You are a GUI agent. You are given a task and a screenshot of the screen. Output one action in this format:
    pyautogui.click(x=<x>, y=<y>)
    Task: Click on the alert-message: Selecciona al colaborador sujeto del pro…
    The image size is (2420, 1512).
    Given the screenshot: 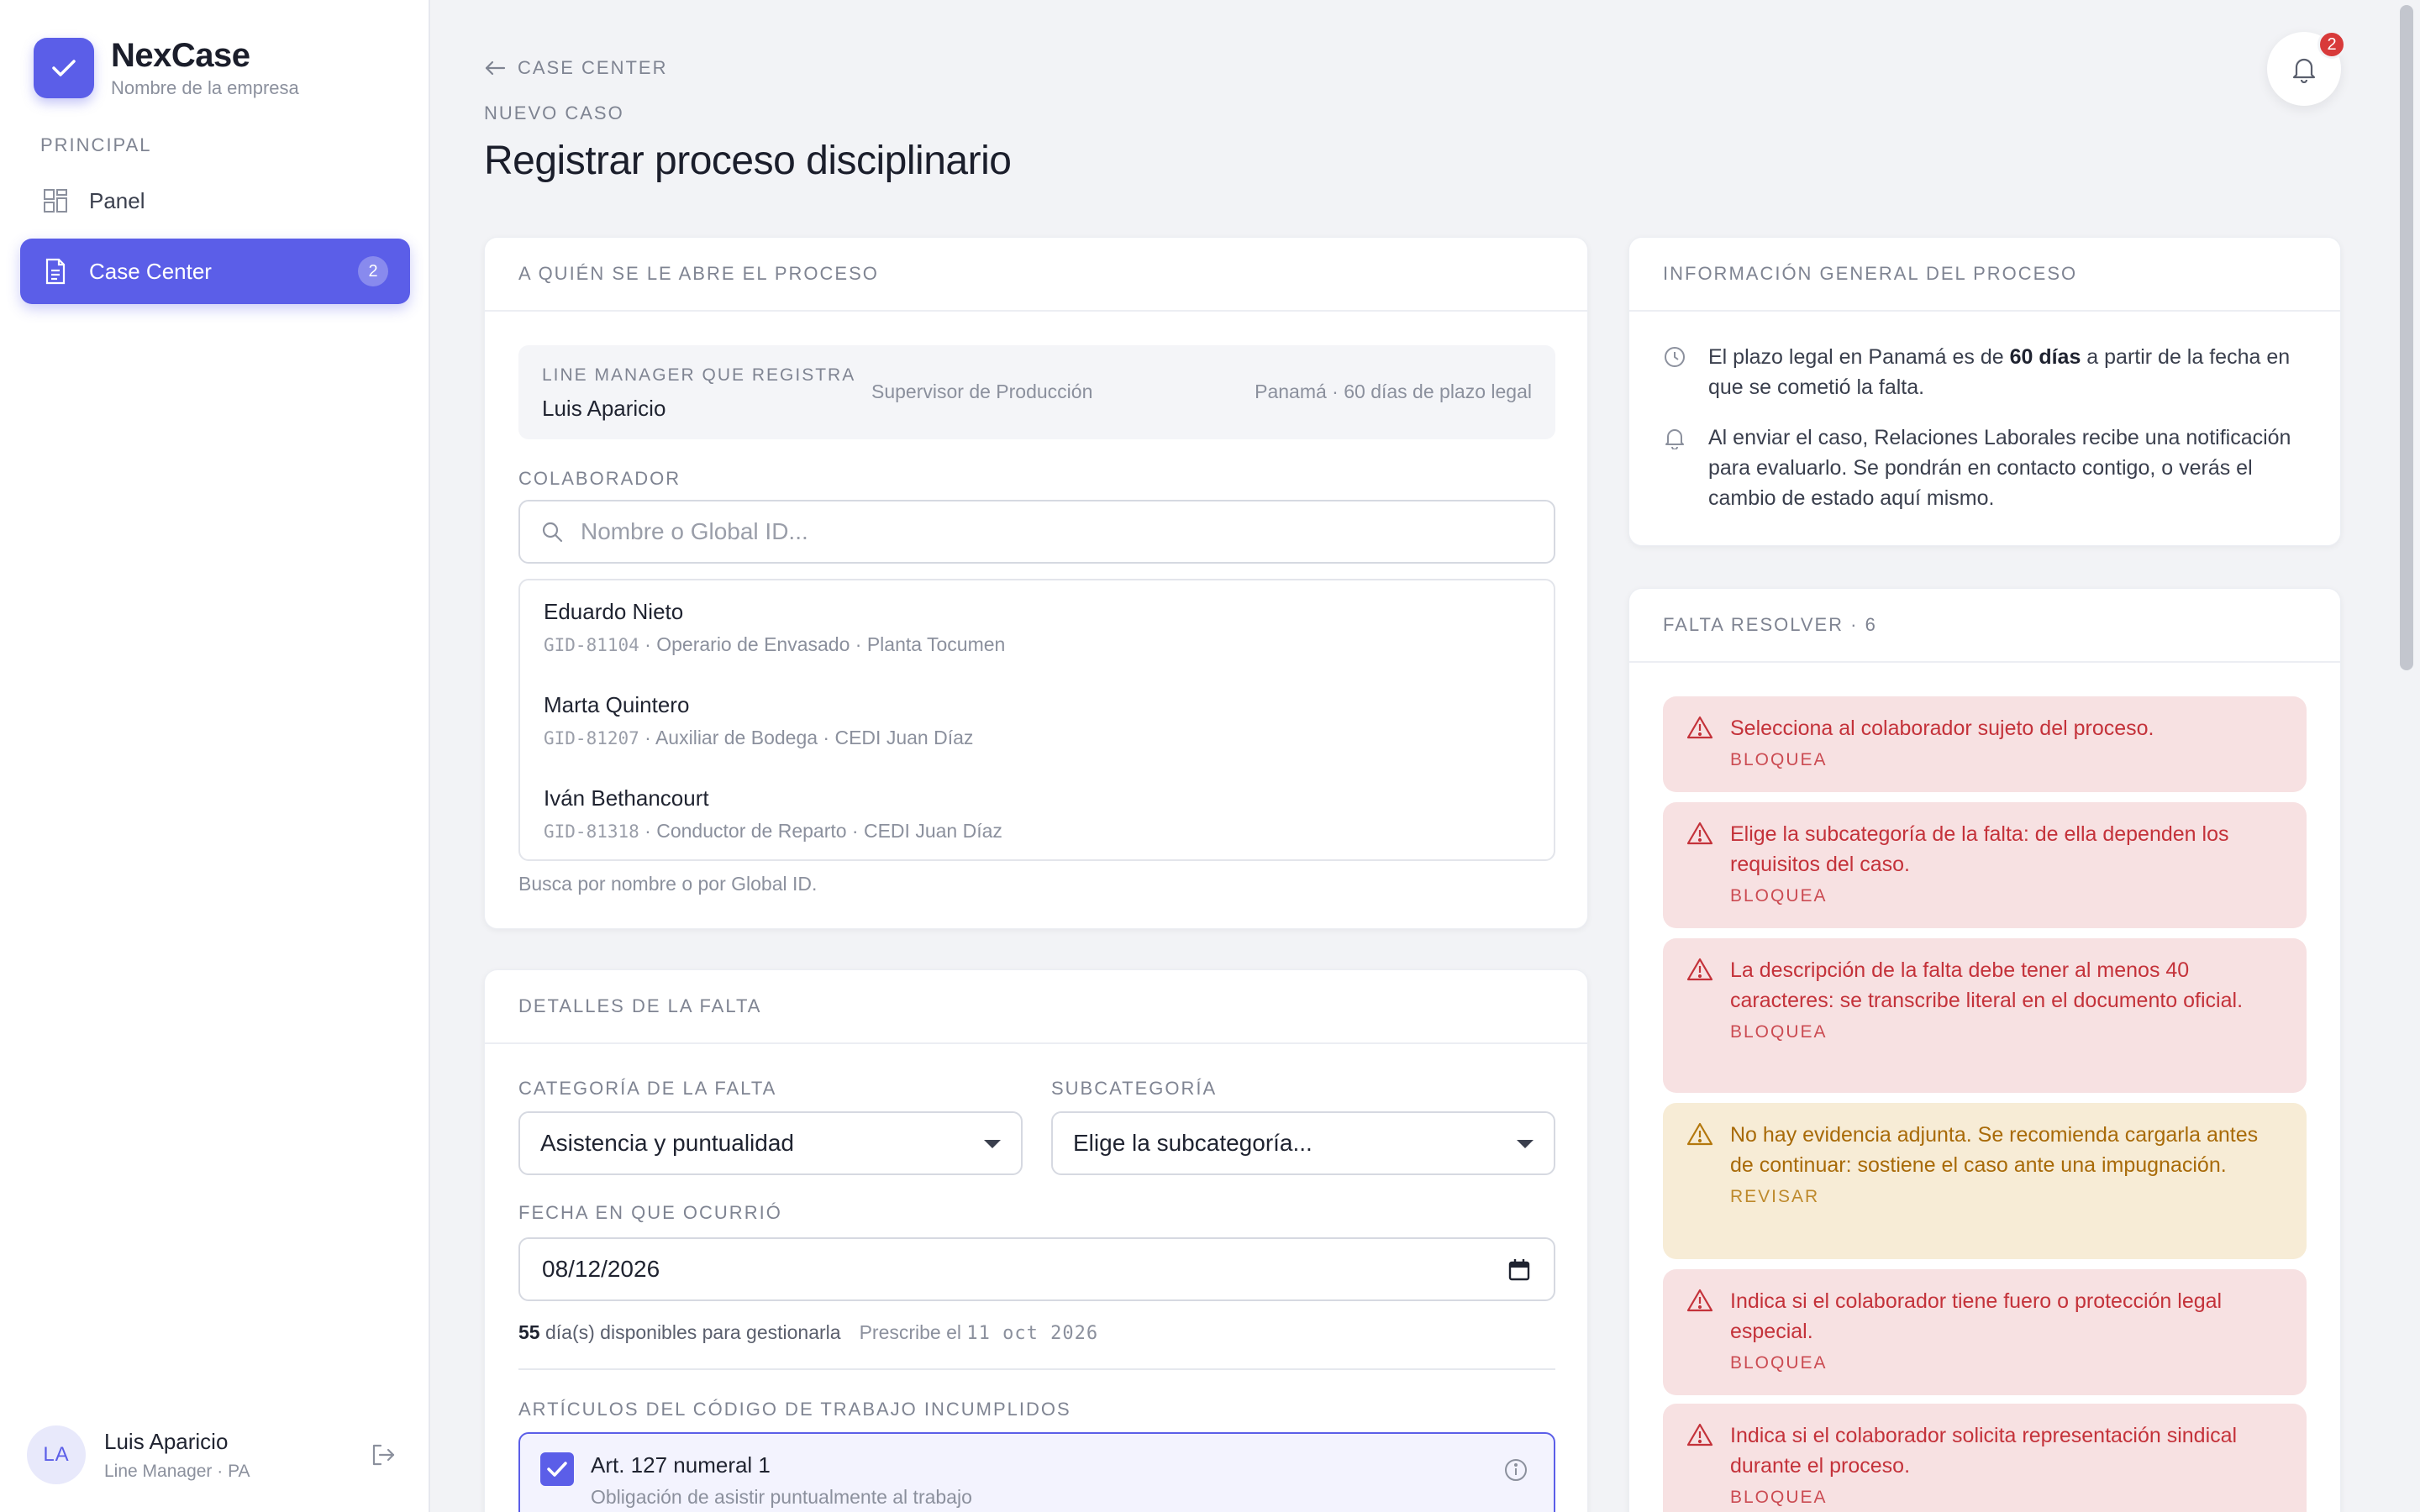 What is the action you would take?
    pyautogui.click(x=1942, y=728)
    